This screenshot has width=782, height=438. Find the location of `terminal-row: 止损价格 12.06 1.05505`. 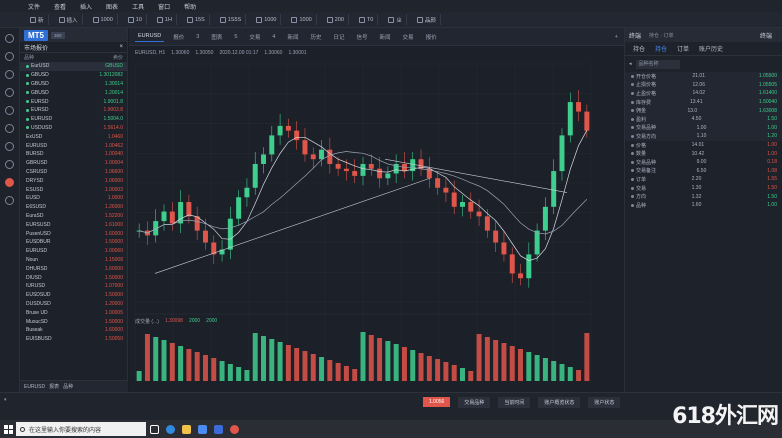

terminal-row: 止损价格 12.06 1.05505 is located at coordinates (703, 85).